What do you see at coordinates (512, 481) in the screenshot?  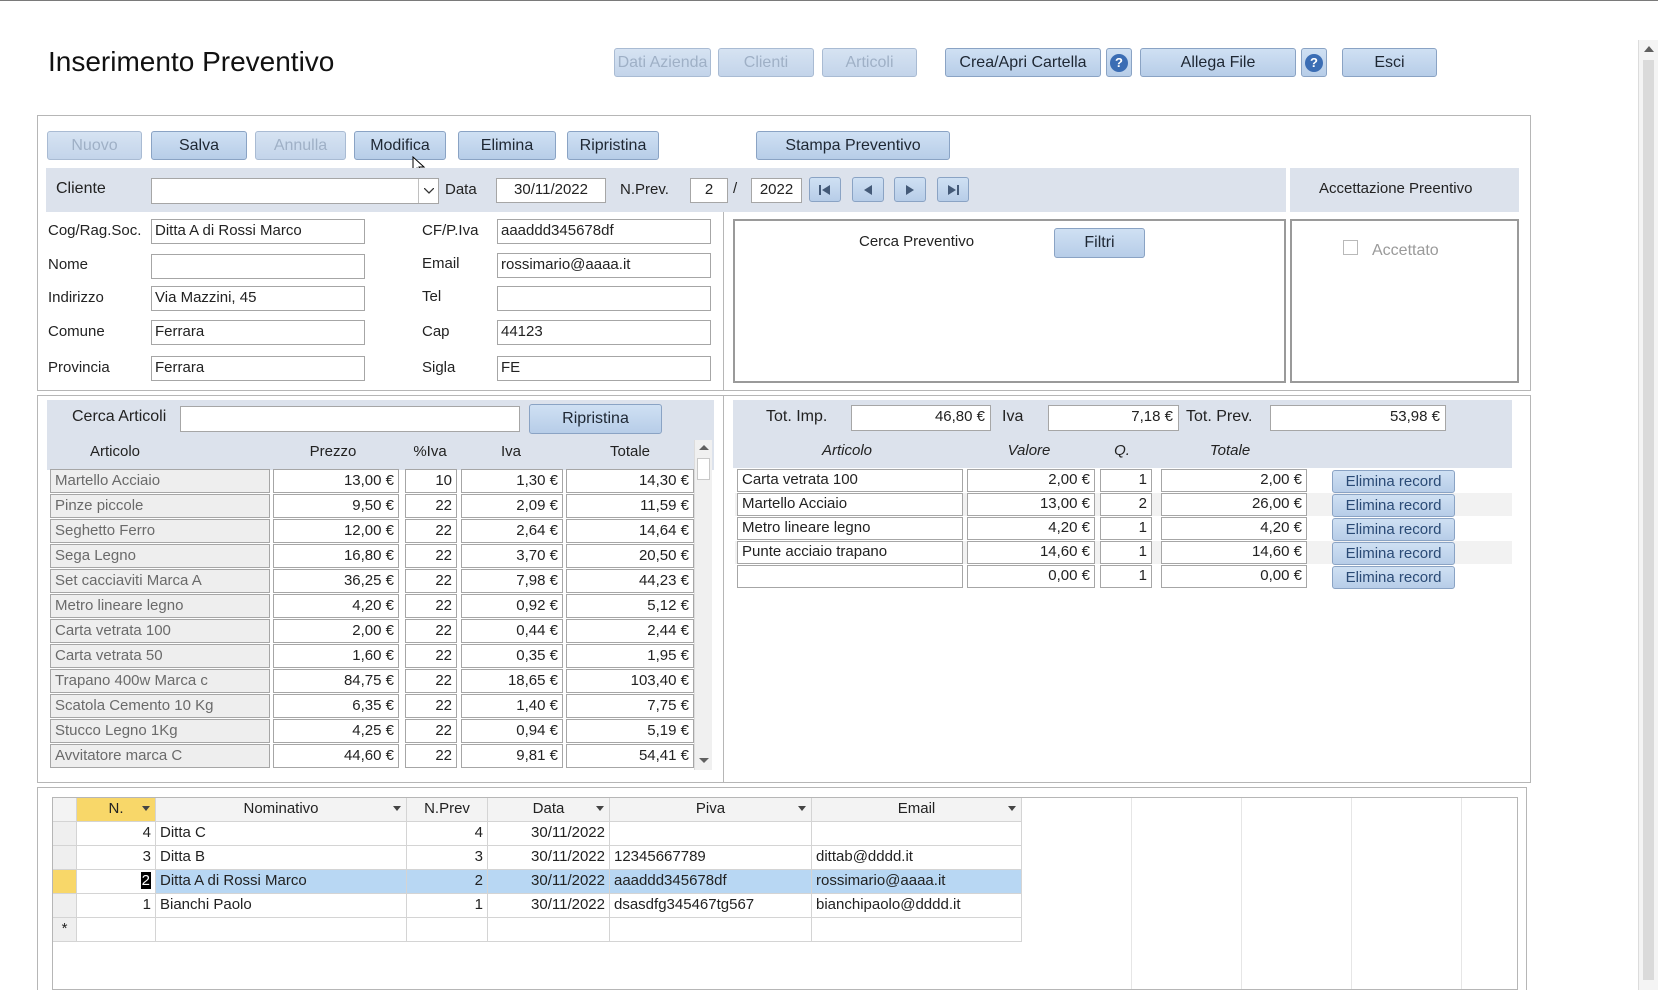 I see `articolo-row-iva-cell: 1,30 €` at bounding box center [512, 481].